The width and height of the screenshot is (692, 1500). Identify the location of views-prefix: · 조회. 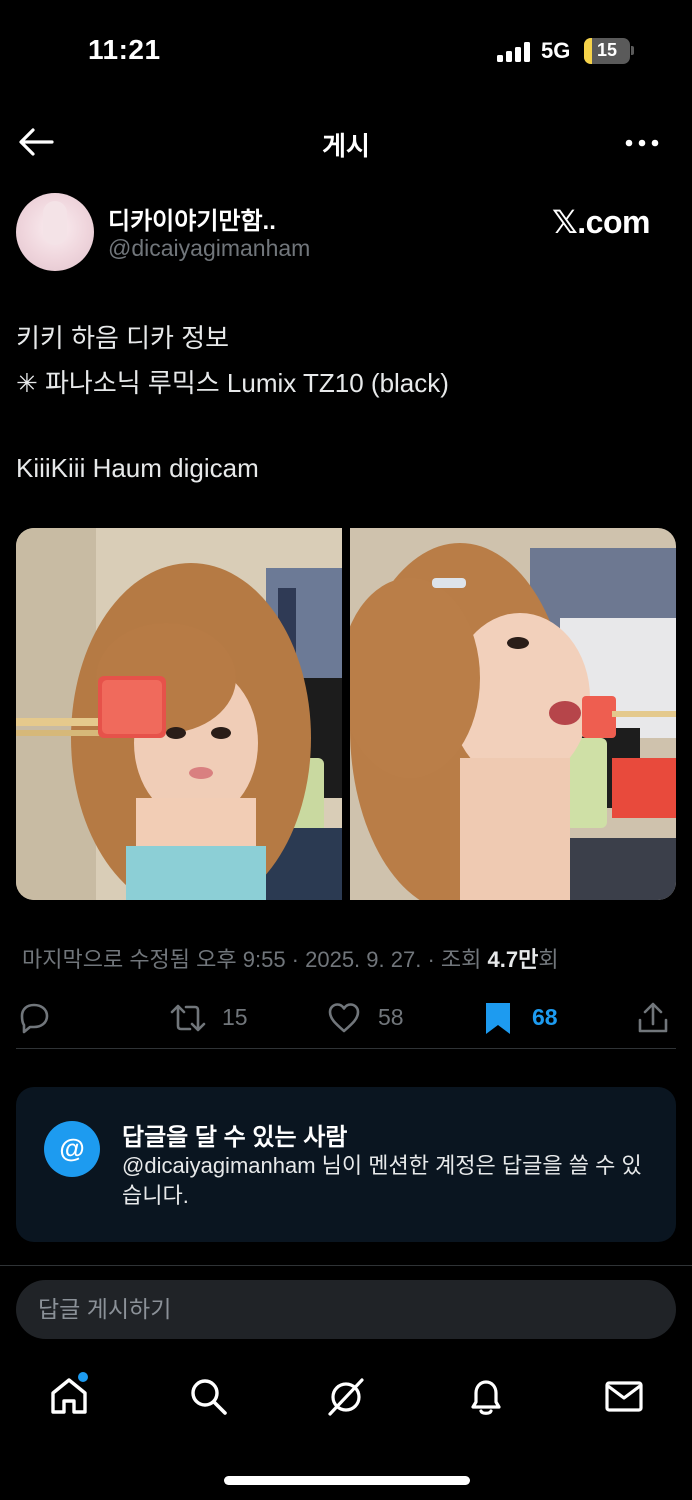
(454, 959).